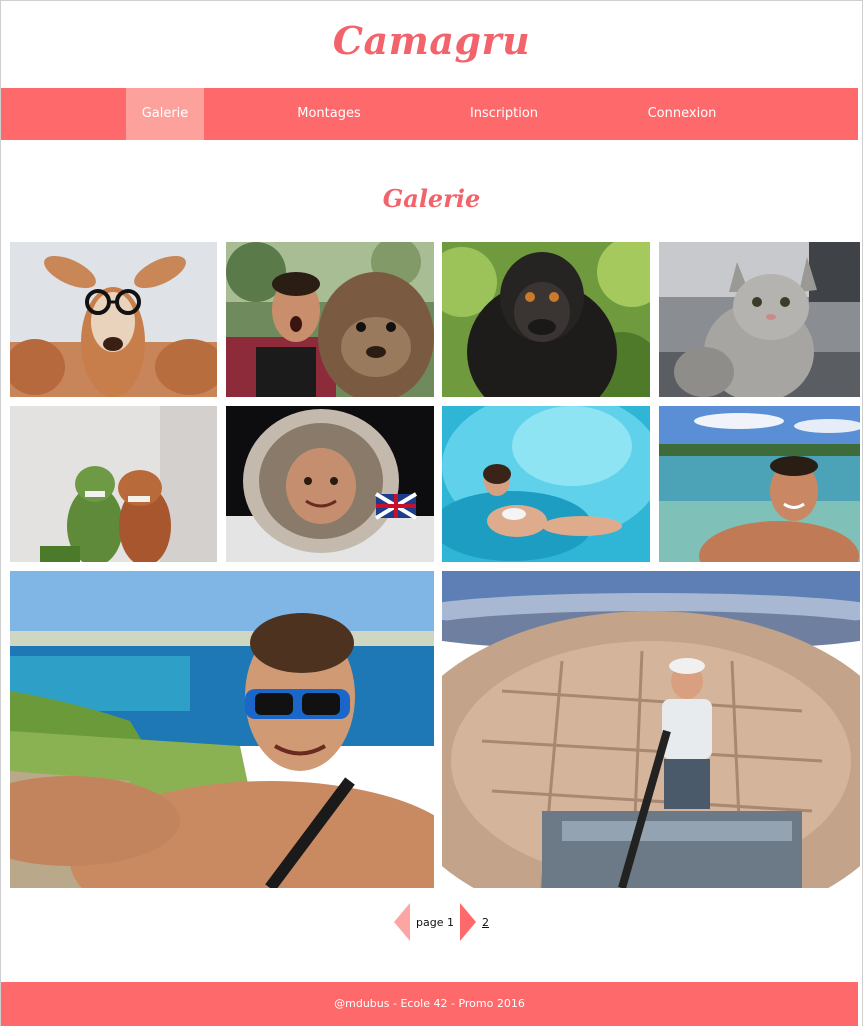  Describe the element at coordinates (113, 484) in the screenshot. I see `gallery-photo-dinosaurs` at that location.